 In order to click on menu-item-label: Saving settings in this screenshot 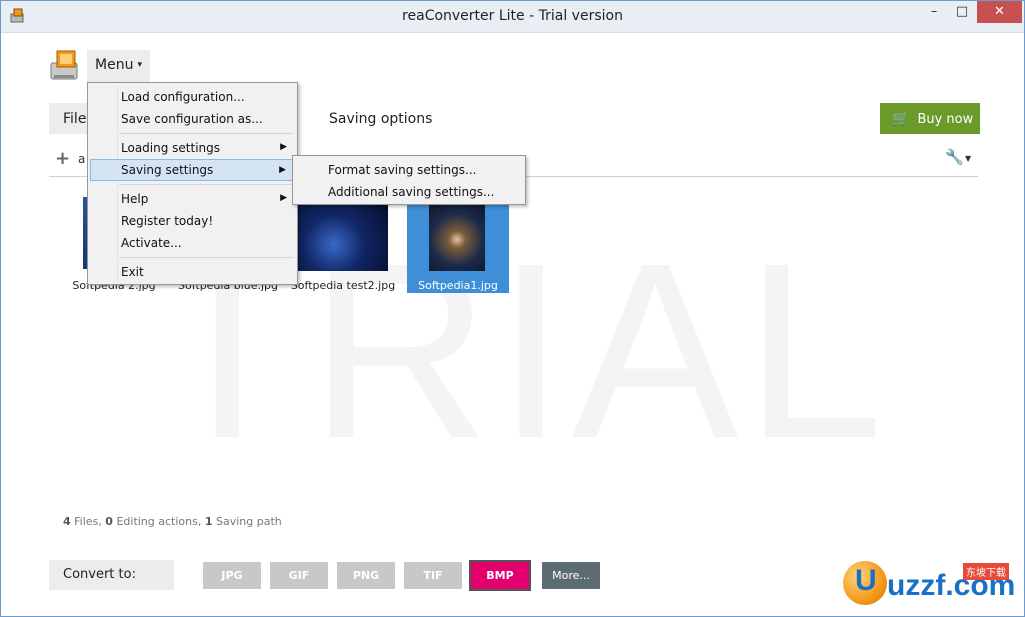, I will do `click(167, 170)`.